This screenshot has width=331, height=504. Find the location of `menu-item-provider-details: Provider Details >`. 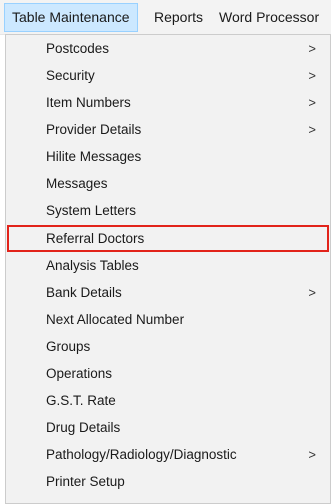

menu-item-provider-details: Provider Details > is located at coordinates (168, 129).